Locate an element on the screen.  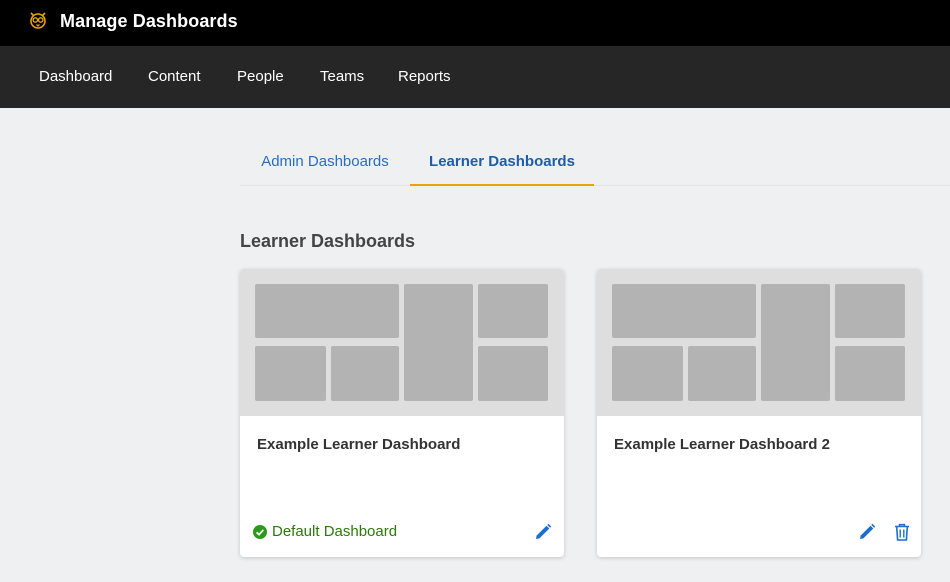
owl-logo-icon is located at coordinates (38, 20).